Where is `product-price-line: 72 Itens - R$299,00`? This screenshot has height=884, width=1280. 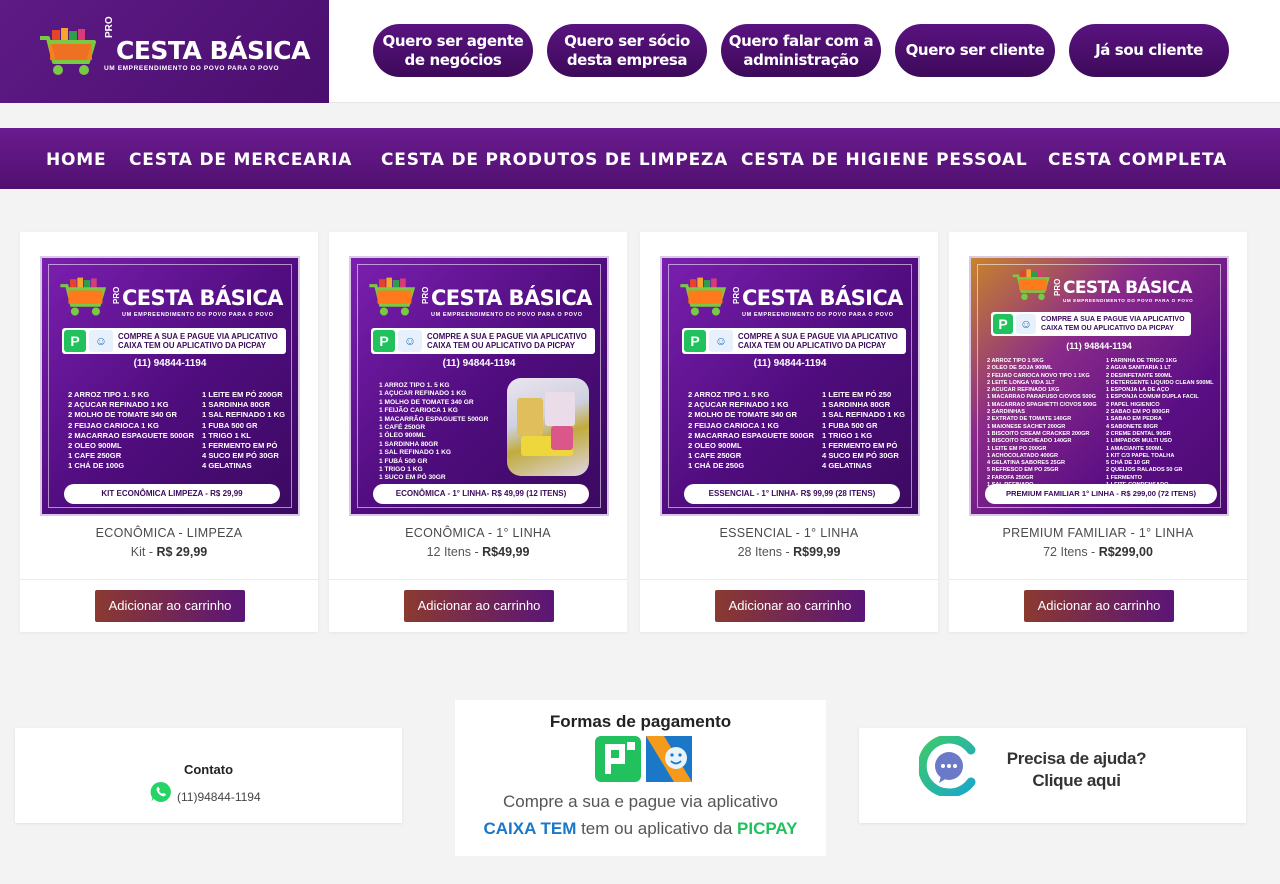
product-price-line: 72 Itens - R$299,00 is located at coordinates (1098, 552).